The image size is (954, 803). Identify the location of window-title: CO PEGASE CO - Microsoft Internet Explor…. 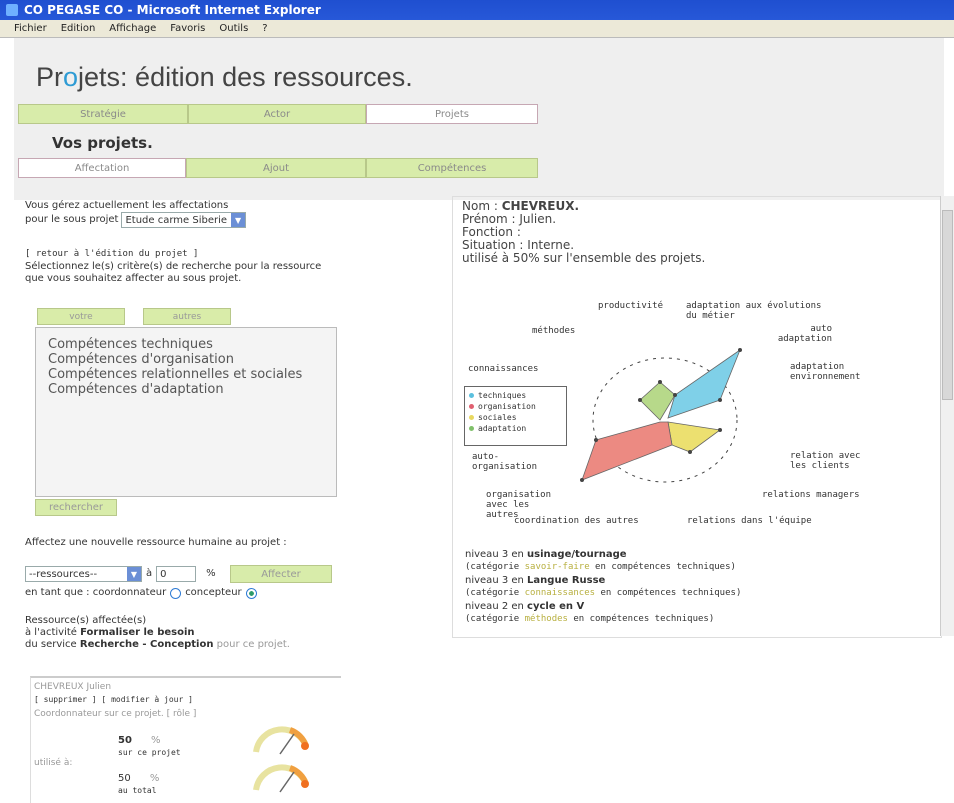
(172, 10).